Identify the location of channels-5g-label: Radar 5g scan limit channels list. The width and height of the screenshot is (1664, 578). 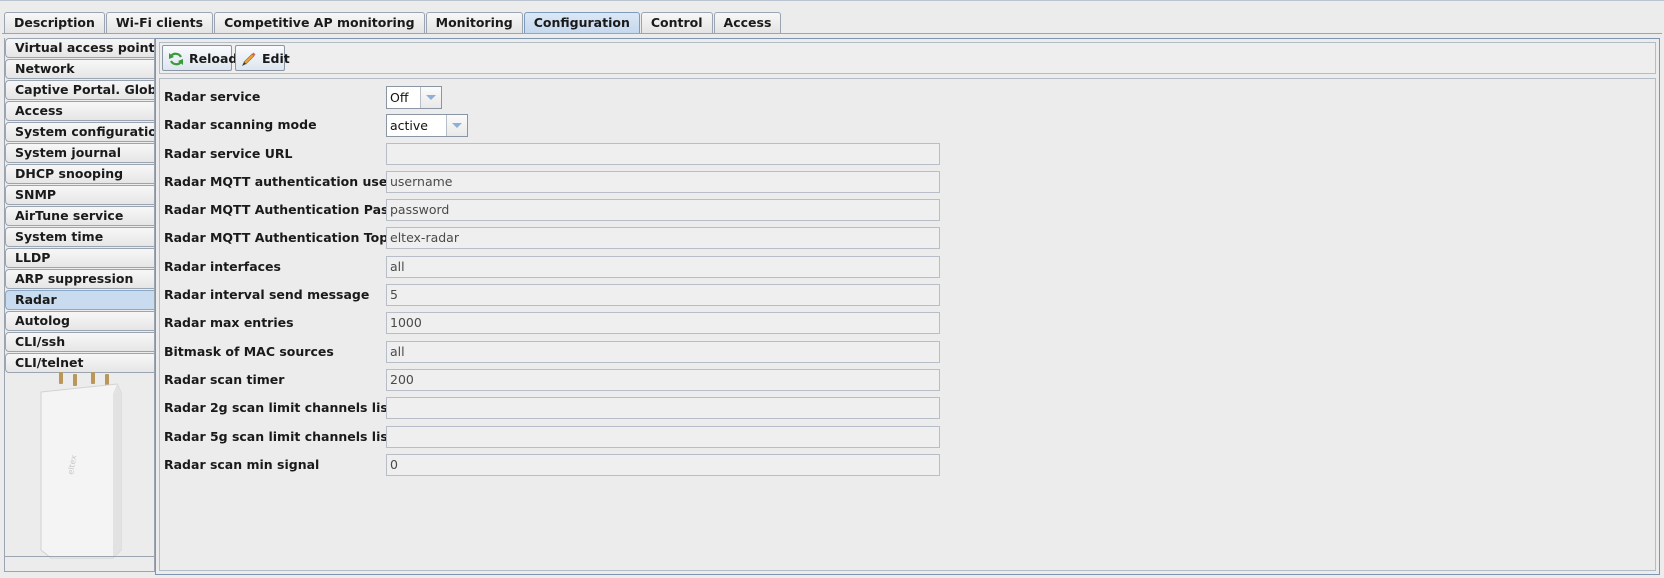
(279, 436).